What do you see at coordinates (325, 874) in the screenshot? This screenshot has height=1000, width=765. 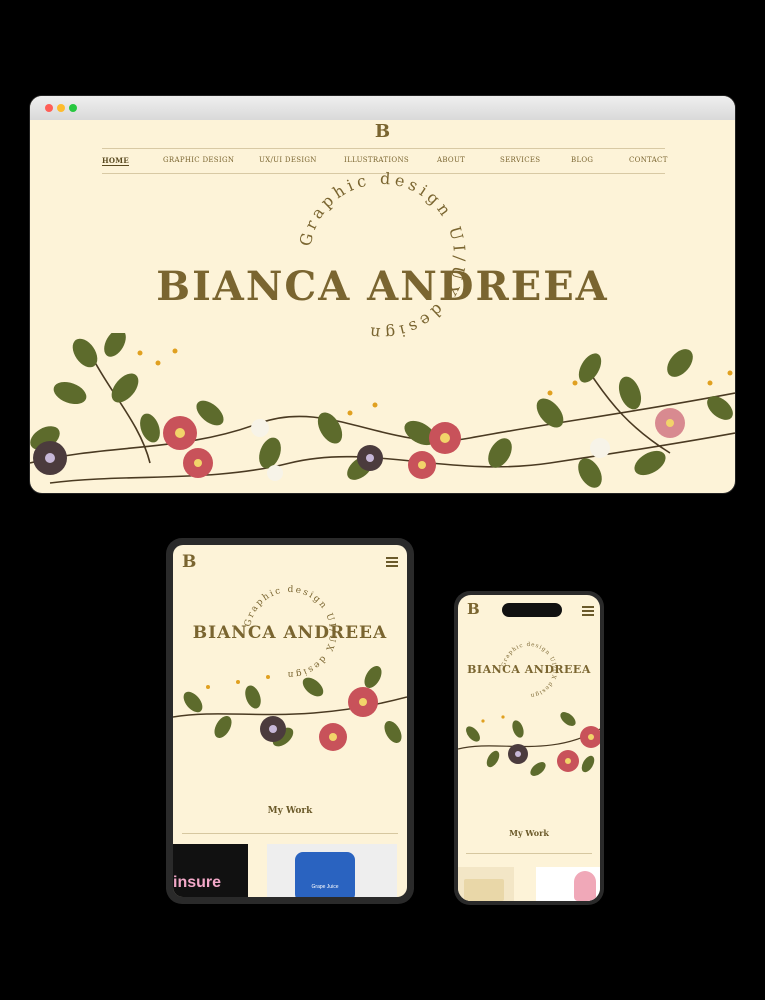 I see `juice-can-image` at bounding box center [325, 874].